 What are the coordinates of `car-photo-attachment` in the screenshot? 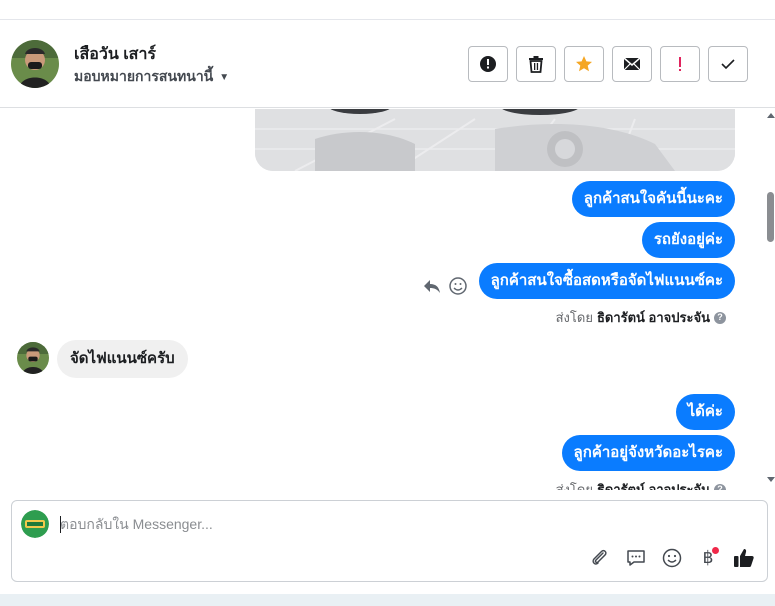 It's located at (495, 140).